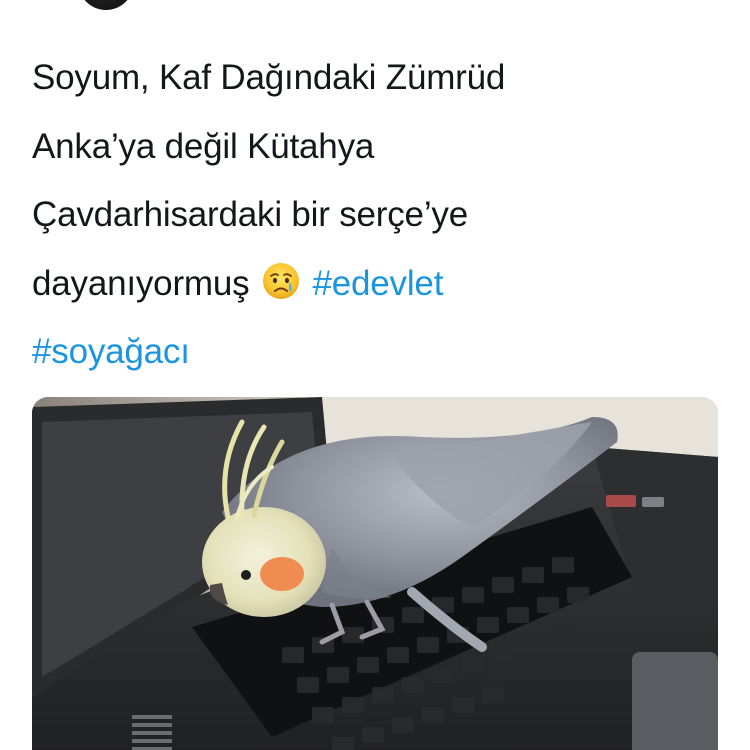 Image resolution: width=750 pixels, height=750 pixels. I want to click on crying-face-icon, so click(281, 281).